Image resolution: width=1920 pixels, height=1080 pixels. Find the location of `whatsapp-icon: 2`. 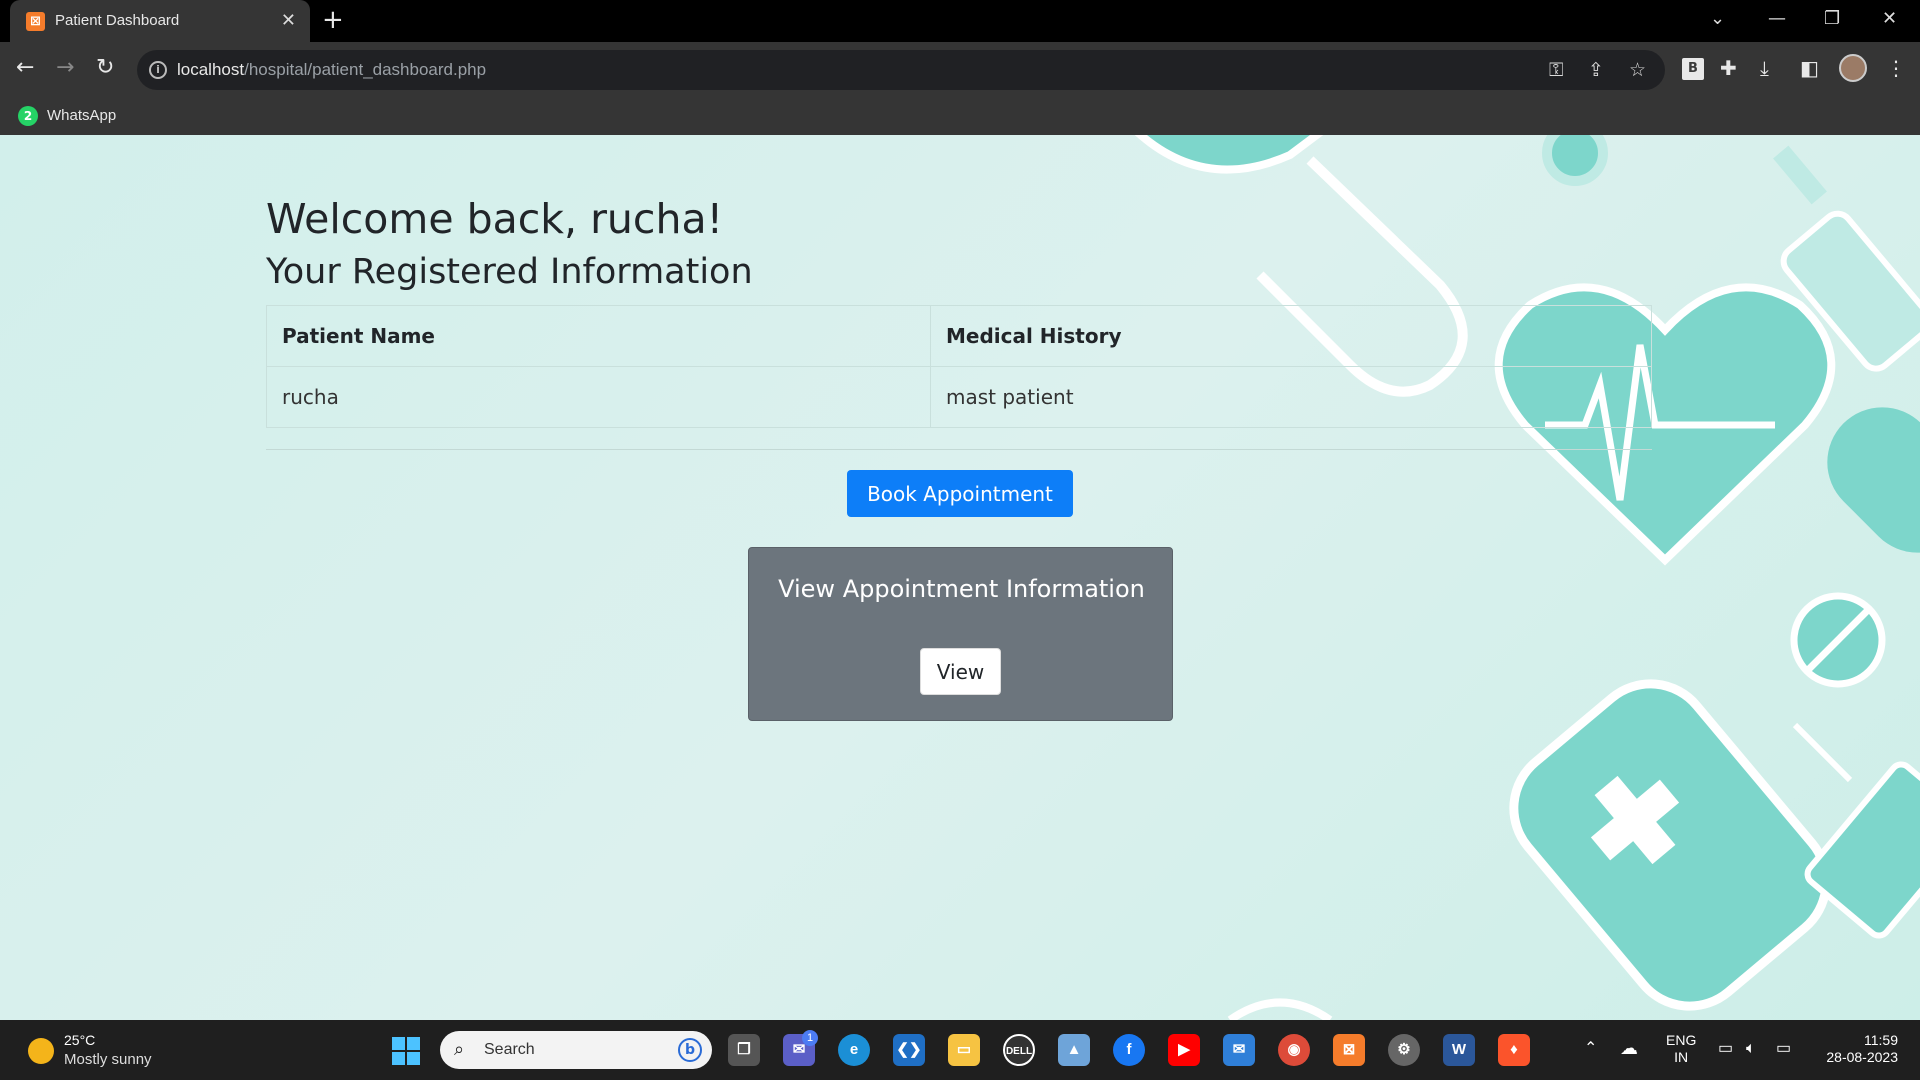

whatsapp-icon: 2 is located at coordinates (28, 116).